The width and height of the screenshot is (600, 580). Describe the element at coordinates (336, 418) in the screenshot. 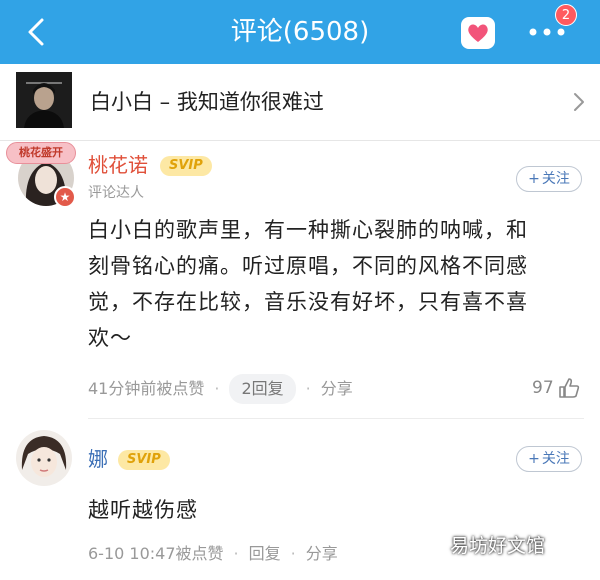

I see `divider` at that location.